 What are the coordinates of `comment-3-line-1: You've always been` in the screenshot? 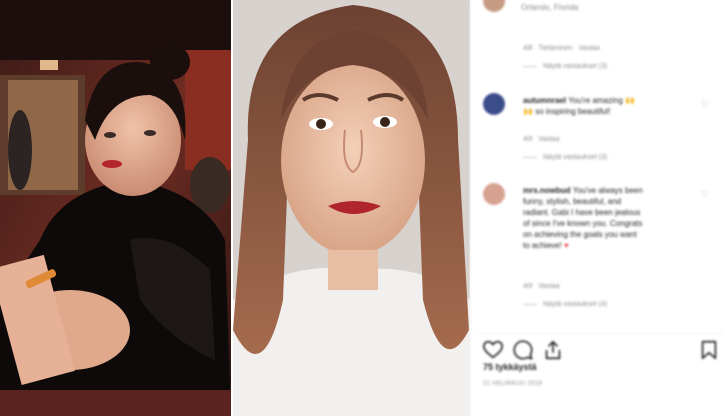 It's located at (607, 190).